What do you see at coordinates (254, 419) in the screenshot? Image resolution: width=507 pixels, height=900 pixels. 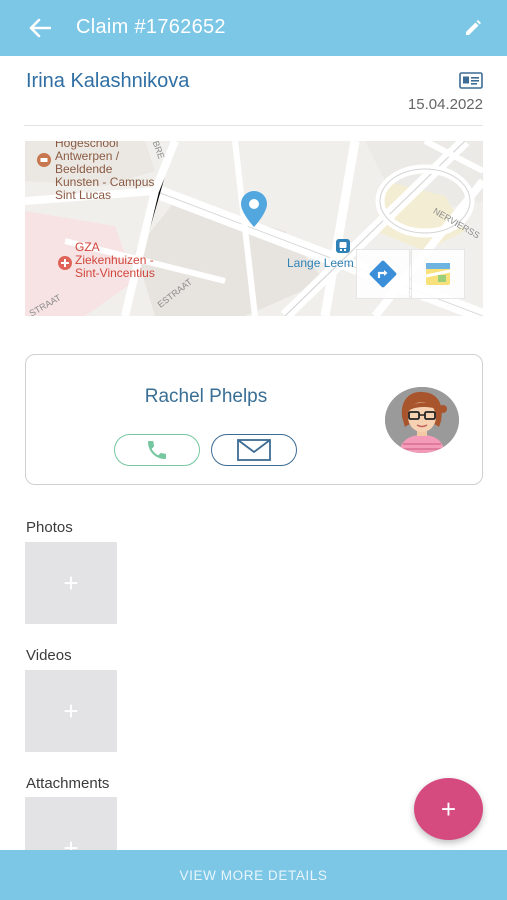 I see `contact-card: Rachel Phelps` at bounding box center [254, 419].